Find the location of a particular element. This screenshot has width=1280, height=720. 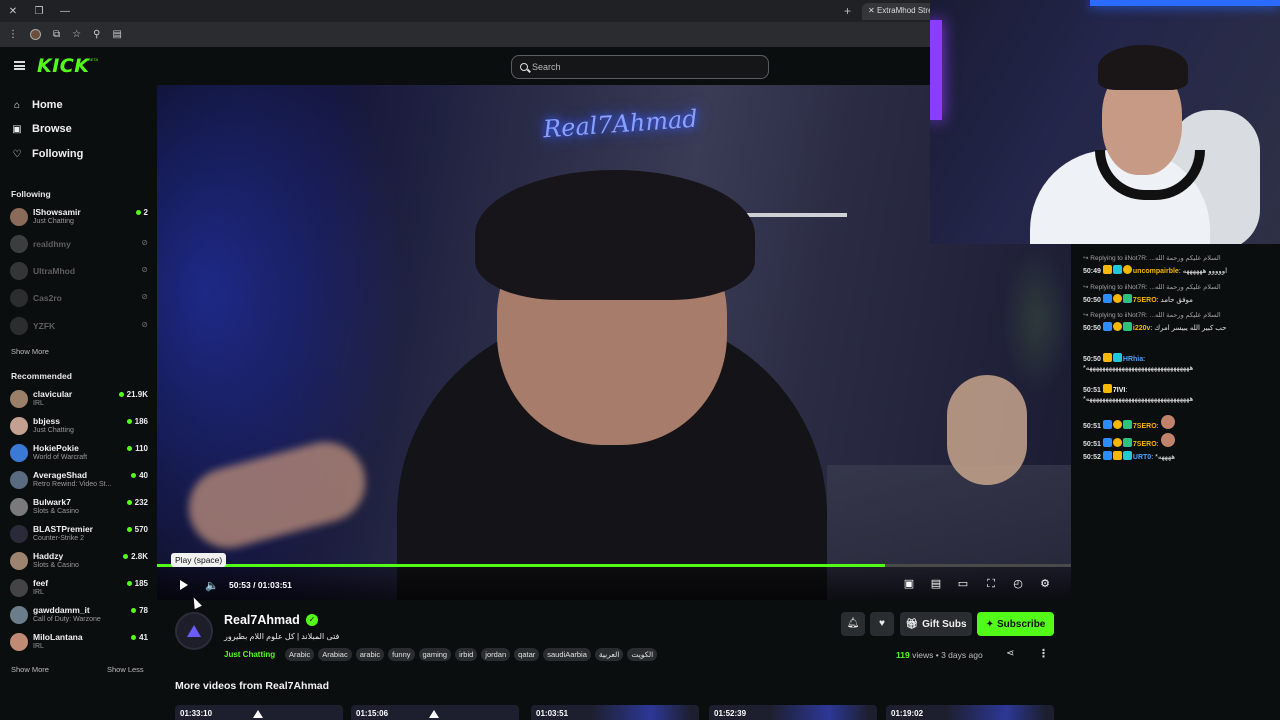

tag: Arabiac is located at coordinates (335, 654).